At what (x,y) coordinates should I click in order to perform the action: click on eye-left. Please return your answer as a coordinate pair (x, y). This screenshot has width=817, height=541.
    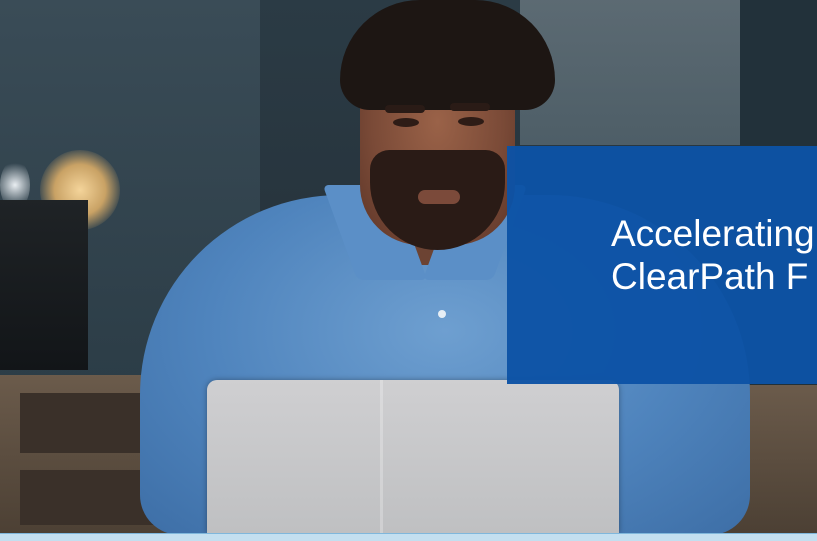
    Looking at the image, I should click on (406, 122).